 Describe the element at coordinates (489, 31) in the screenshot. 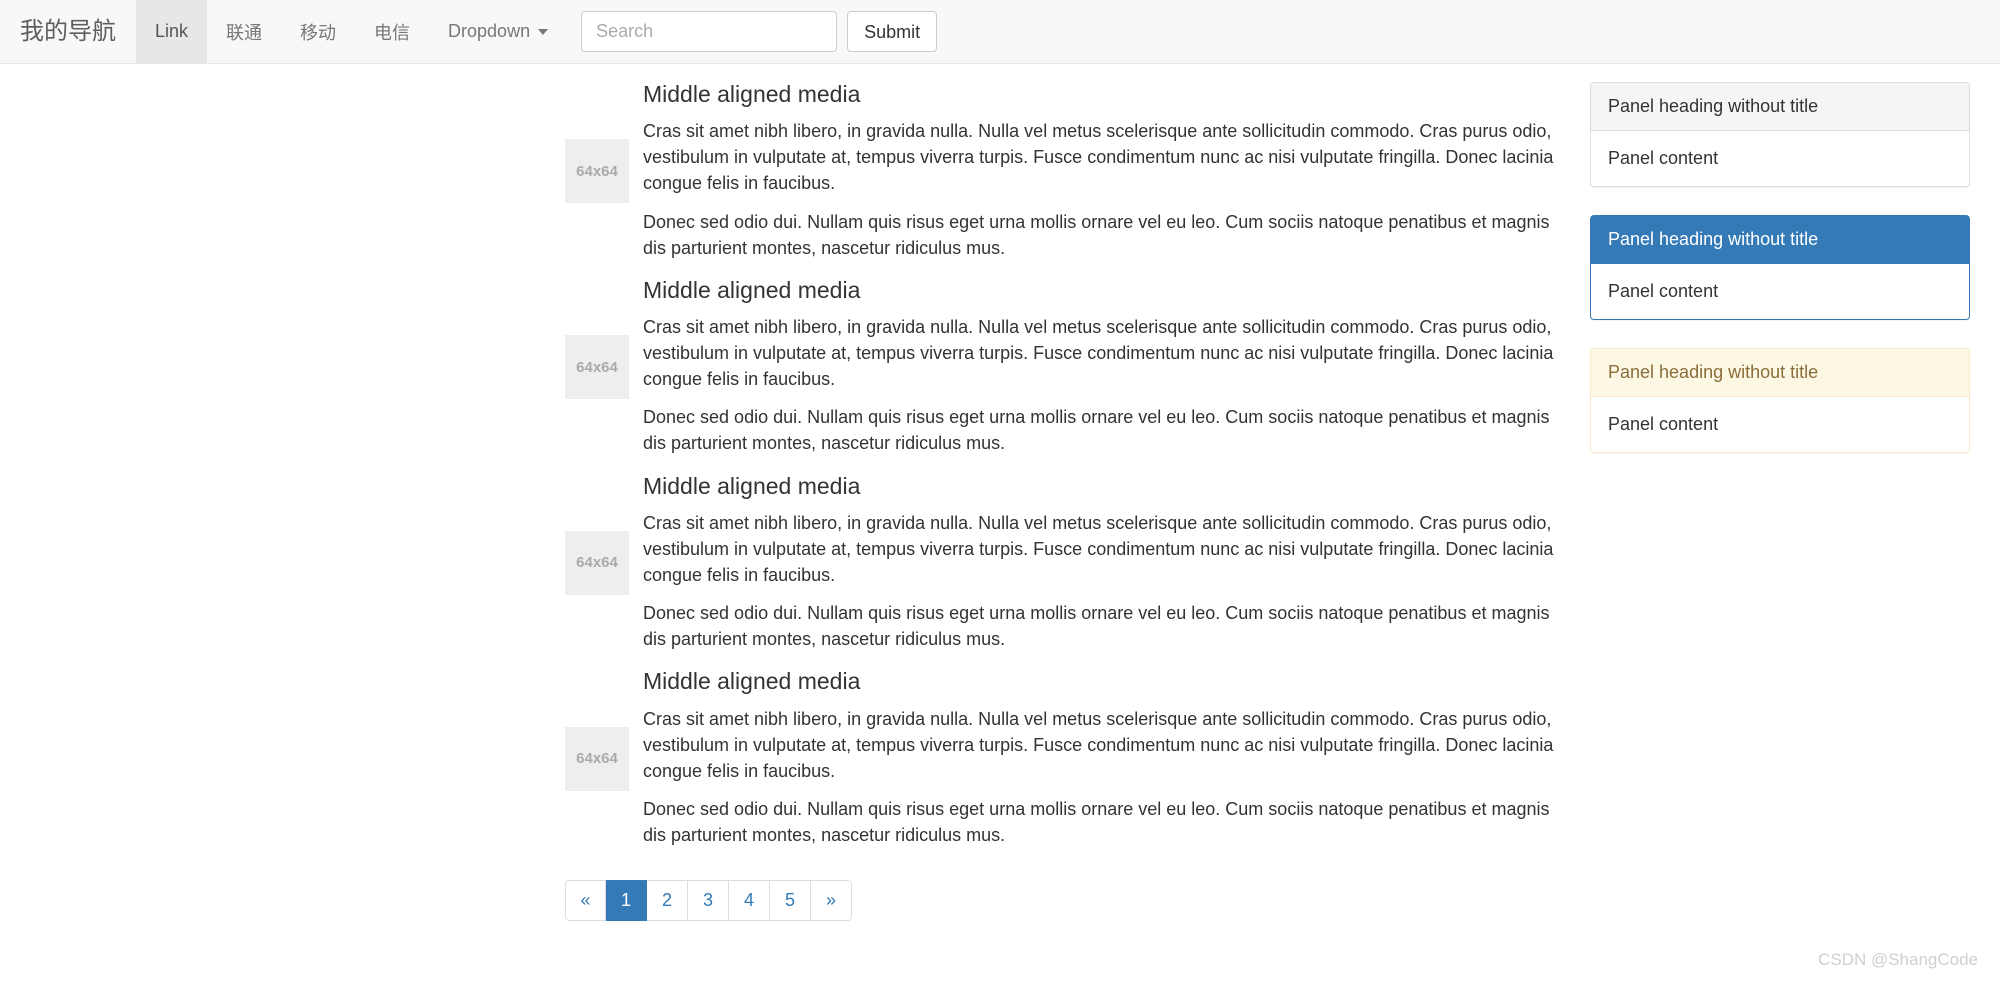

I see `nav-item-label: Dropdown` at that location.